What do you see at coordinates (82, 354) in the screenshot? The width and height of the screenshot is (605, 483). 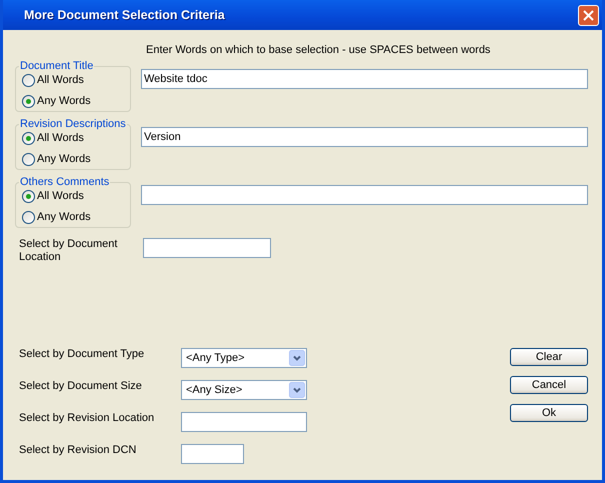 I see `field-label: Select by Document Type` at bounding box center [82, 354].